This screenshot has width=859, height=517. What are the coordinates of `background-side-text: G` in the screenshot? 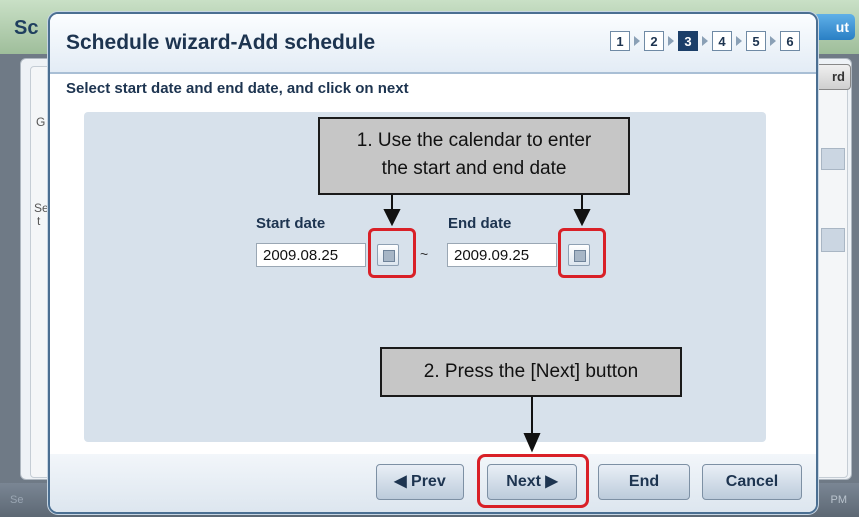 It's located at (41, 122).